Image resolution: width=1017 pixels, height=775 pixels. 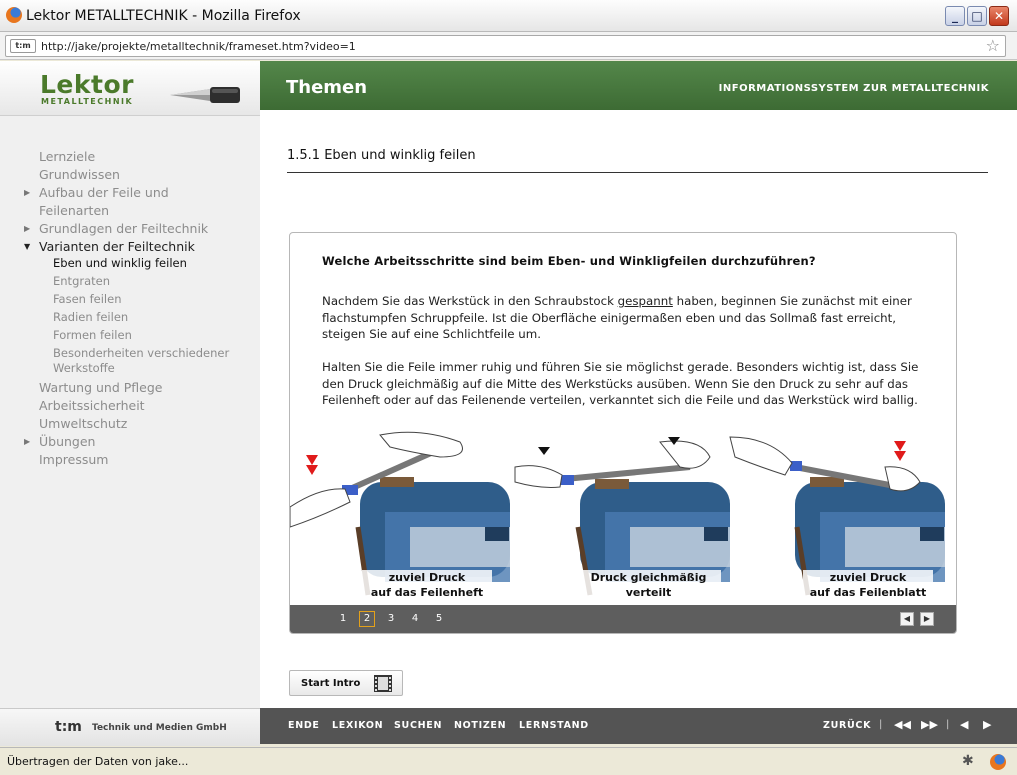 What do you see at coordinates (68, 727) in the screenshot?
I see `tm-logo: t:m` at bounding box center [68, 727].